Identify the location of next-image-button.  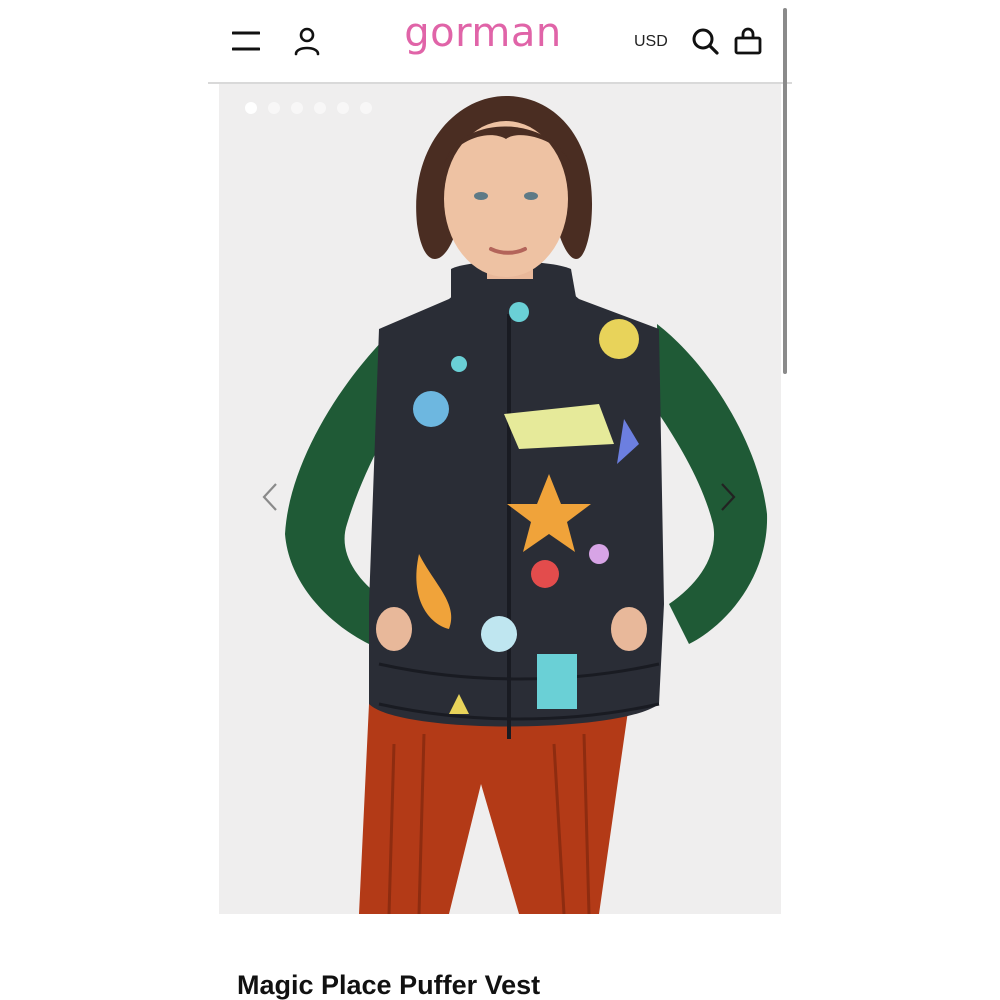
(728, 497).